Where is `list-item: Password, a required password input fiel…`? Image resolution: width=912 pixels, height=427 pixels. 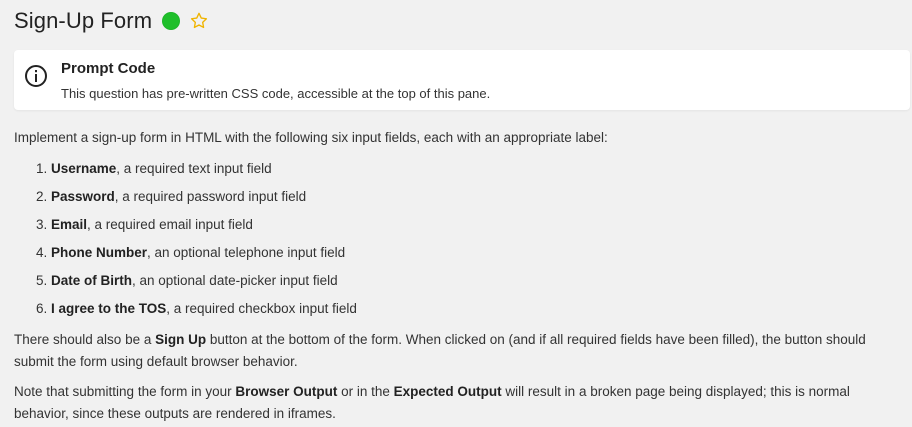 list-item: Password, a required password input fiel… is located at coordinates (474, 197).